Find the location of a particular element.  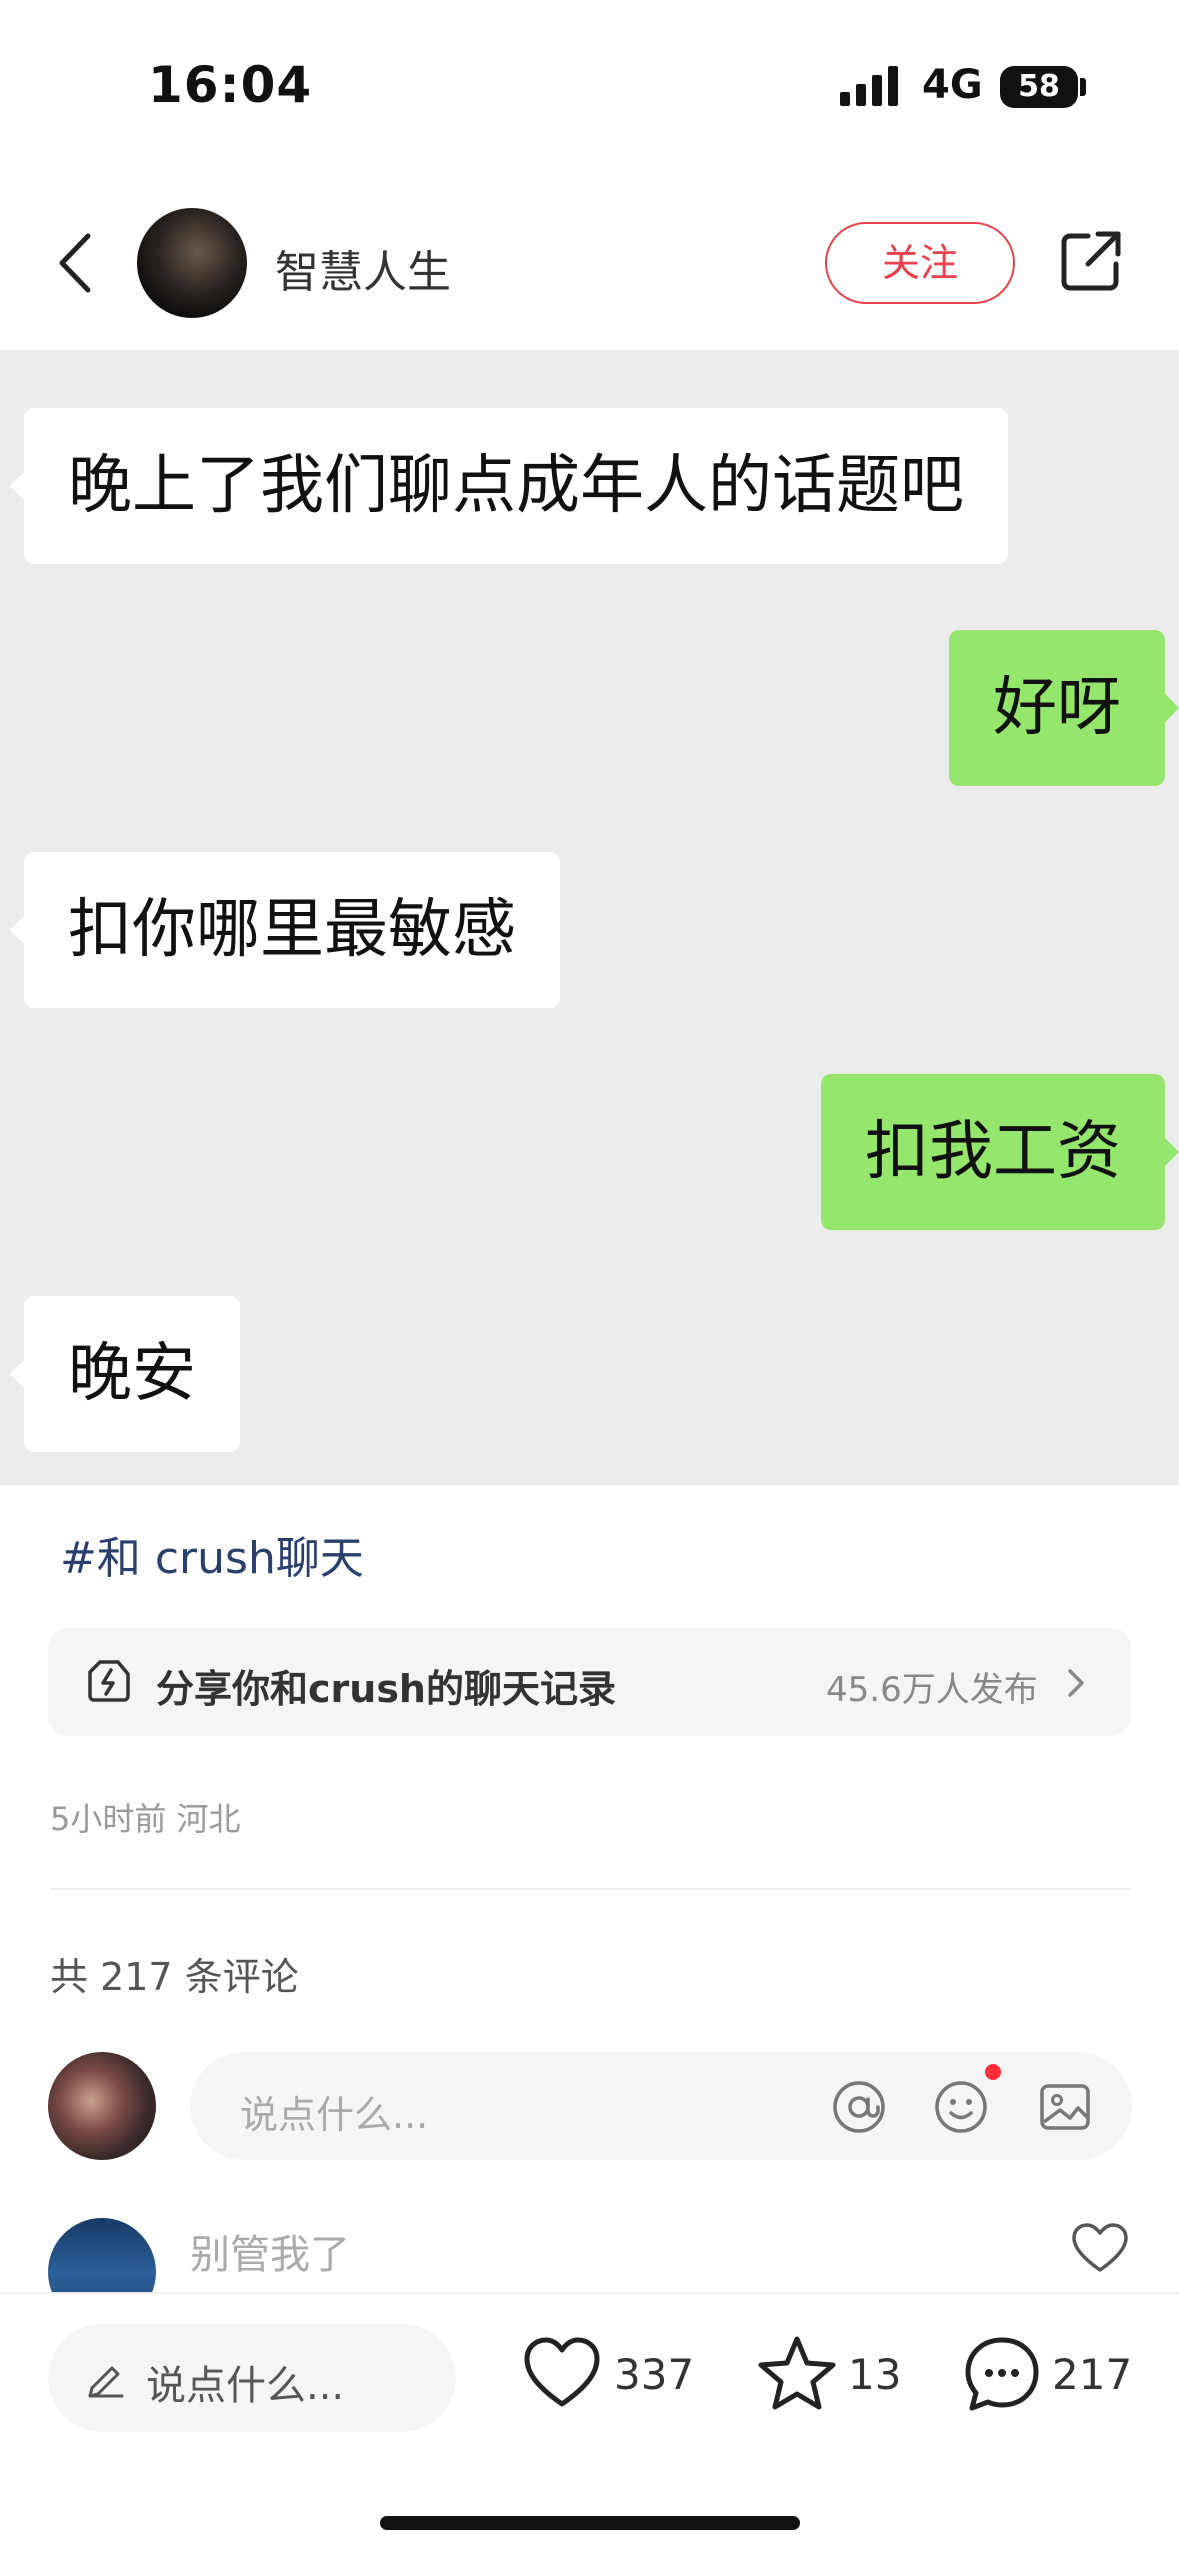

comment-count: 共 217 条评论 is located at coordinates (174, 1977).